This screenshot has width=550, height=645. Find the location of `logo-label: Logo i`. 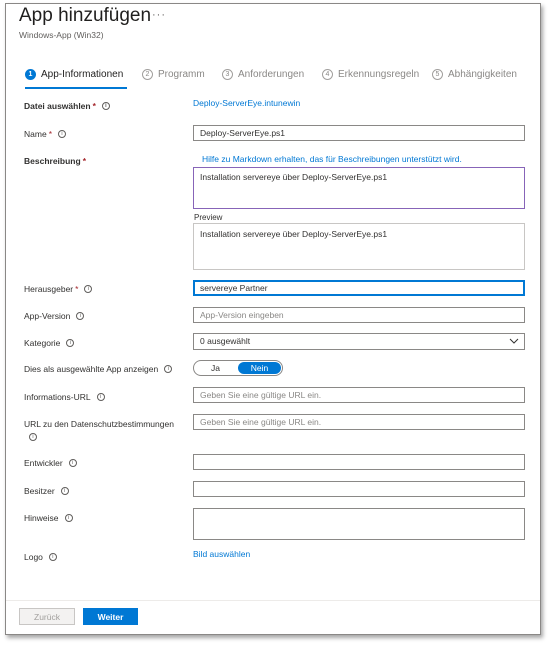

logo-label: Logo i is located at coordinates (40, 557).